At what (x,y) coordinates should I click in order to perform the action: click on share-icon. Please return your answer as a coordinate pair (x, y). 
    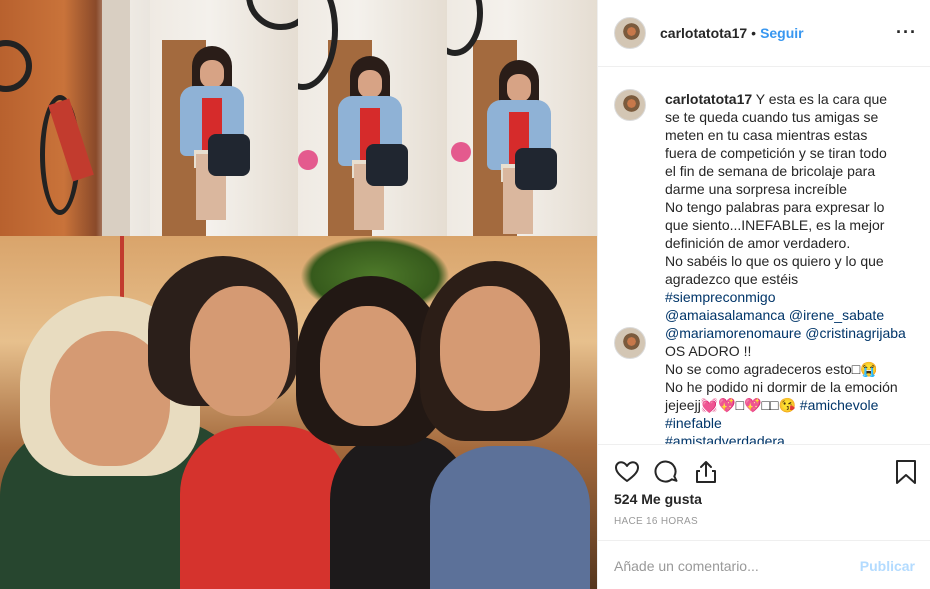
    Looking at the image, I should click on (706, 472).